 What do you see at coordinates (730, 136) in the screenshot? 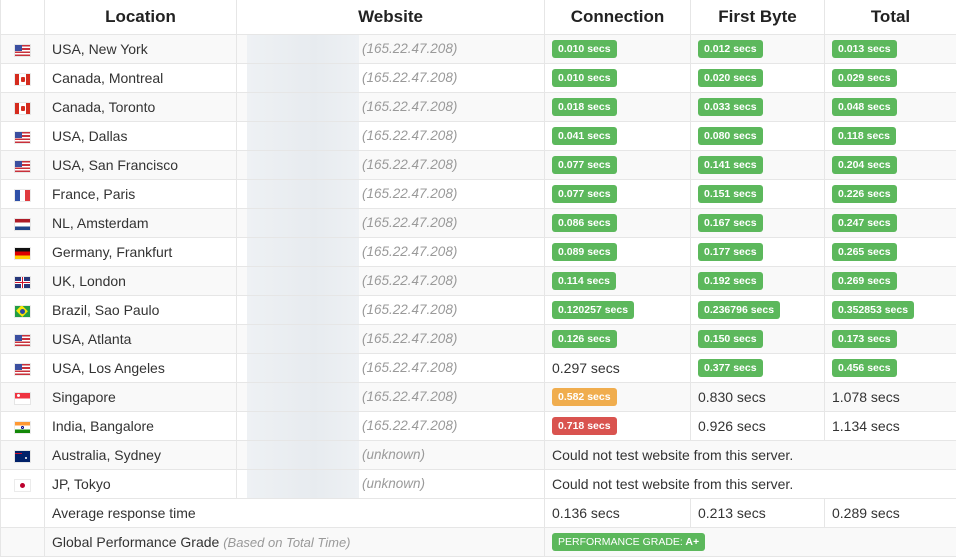
I see `first-byte-time-badge: 0.080 secs` at bounding box center [730, 136].